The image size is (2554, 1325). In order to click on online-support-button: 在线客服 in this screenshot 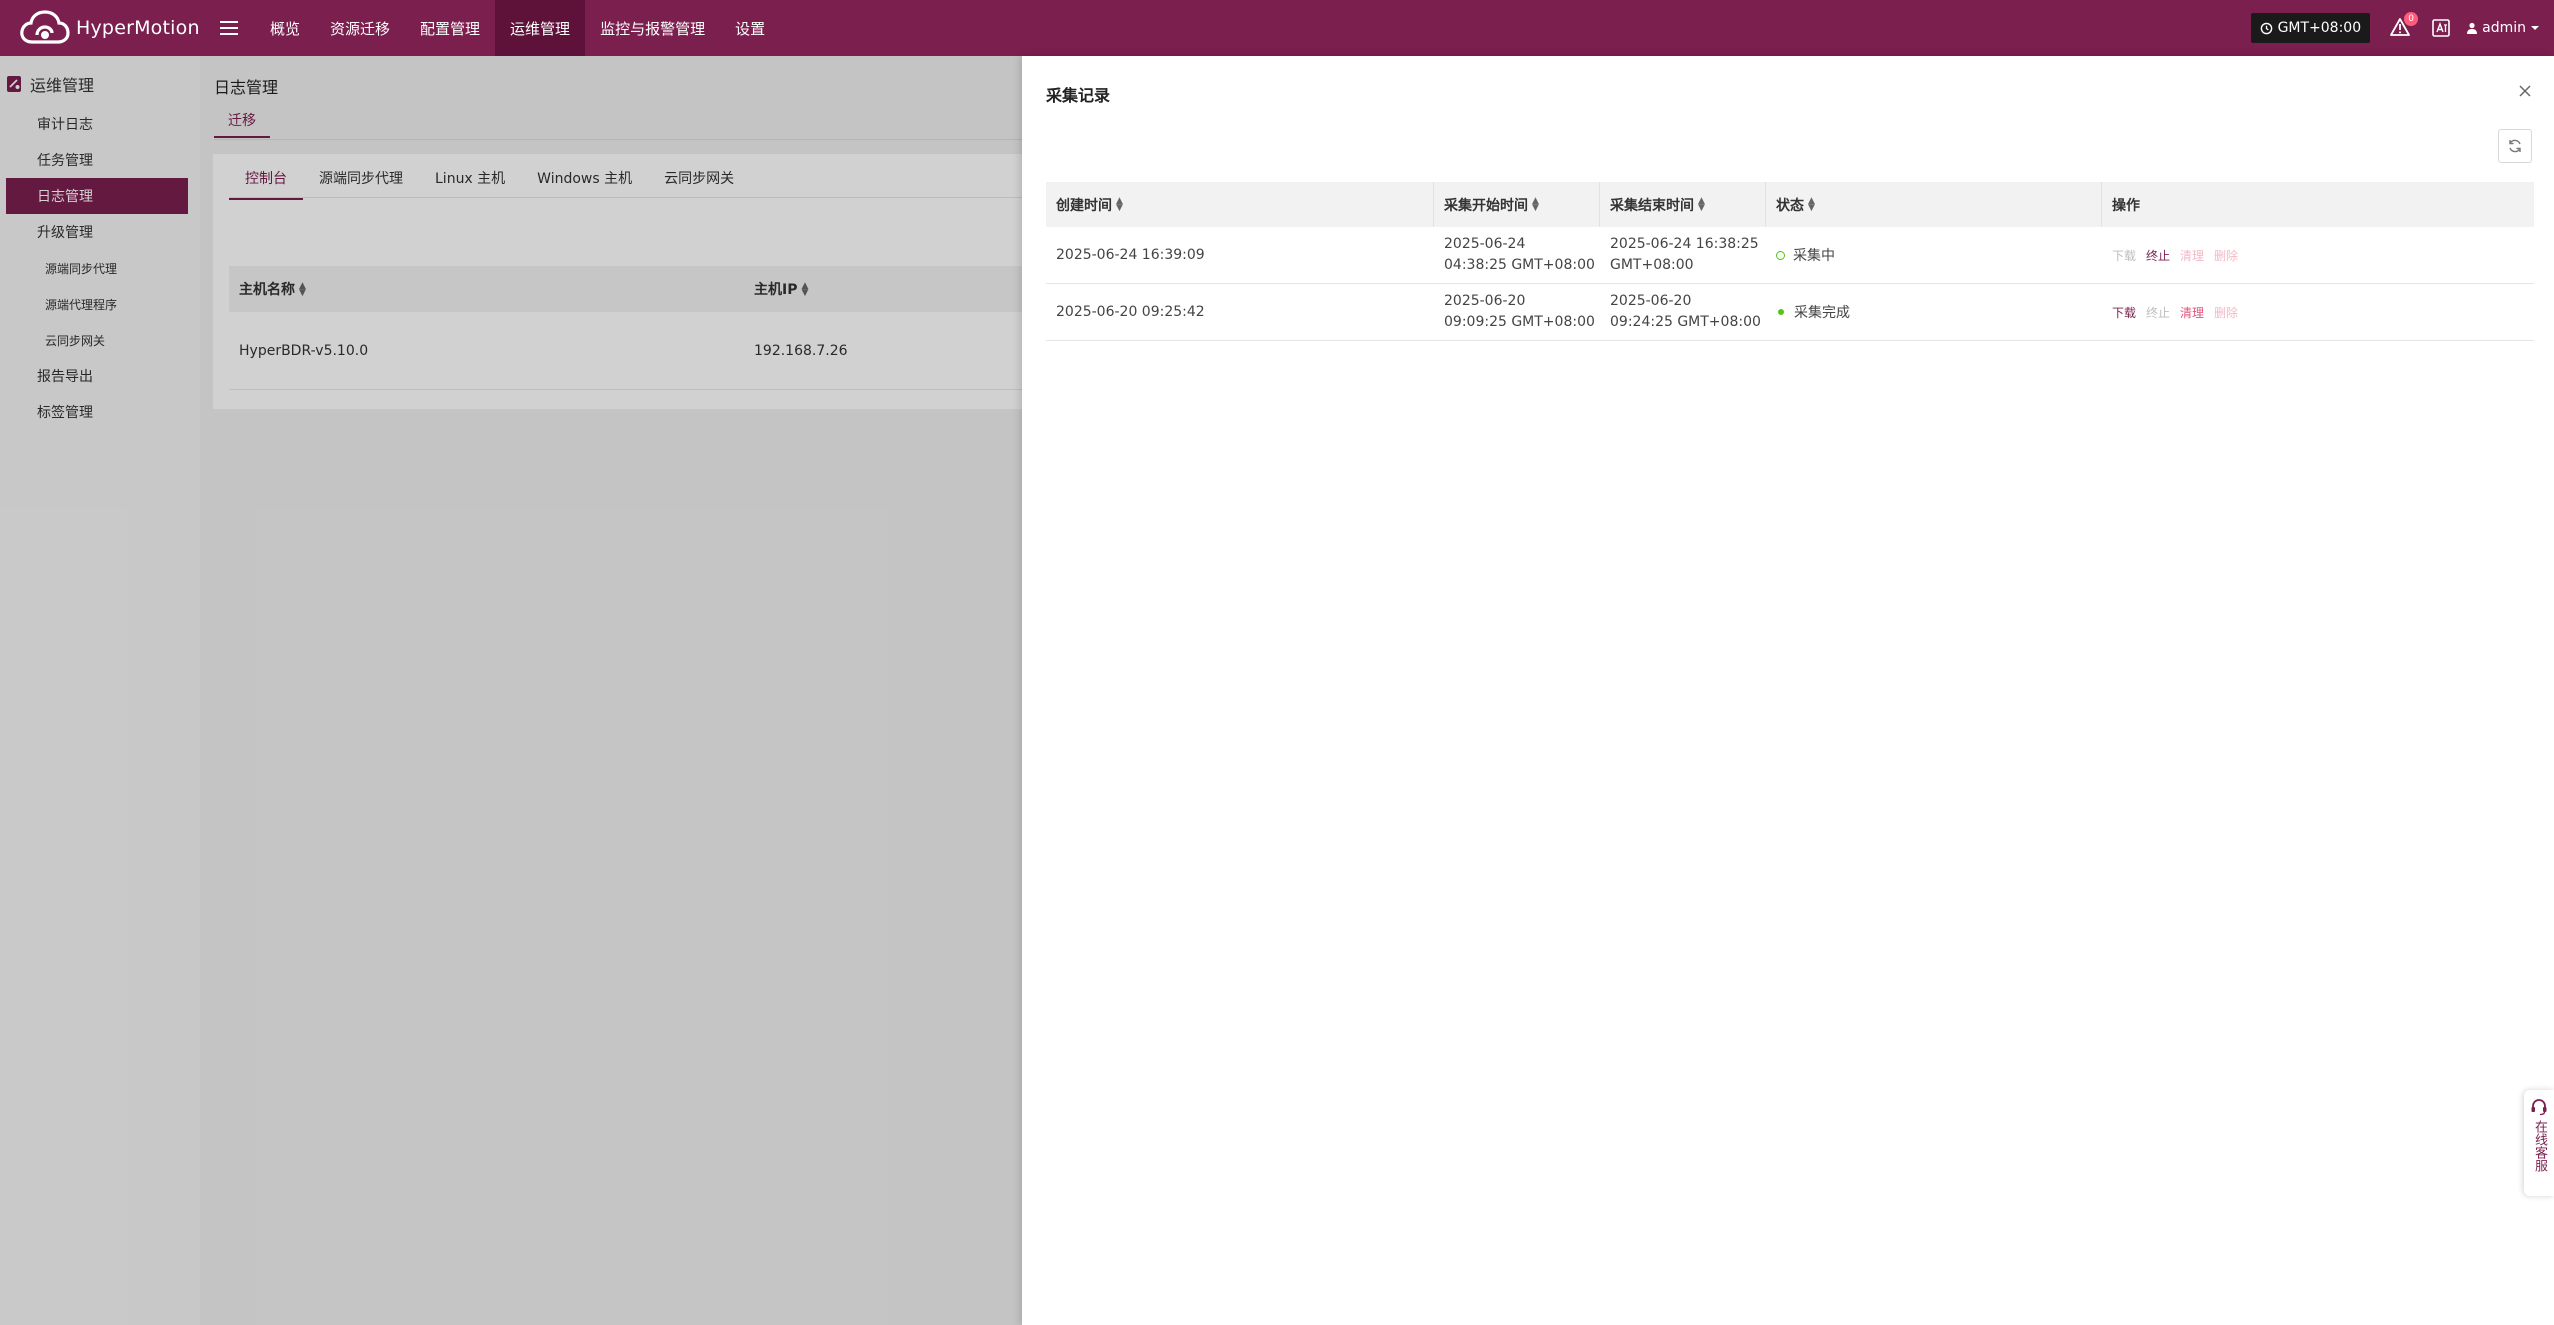, I will do `click(2539, 1143)`.